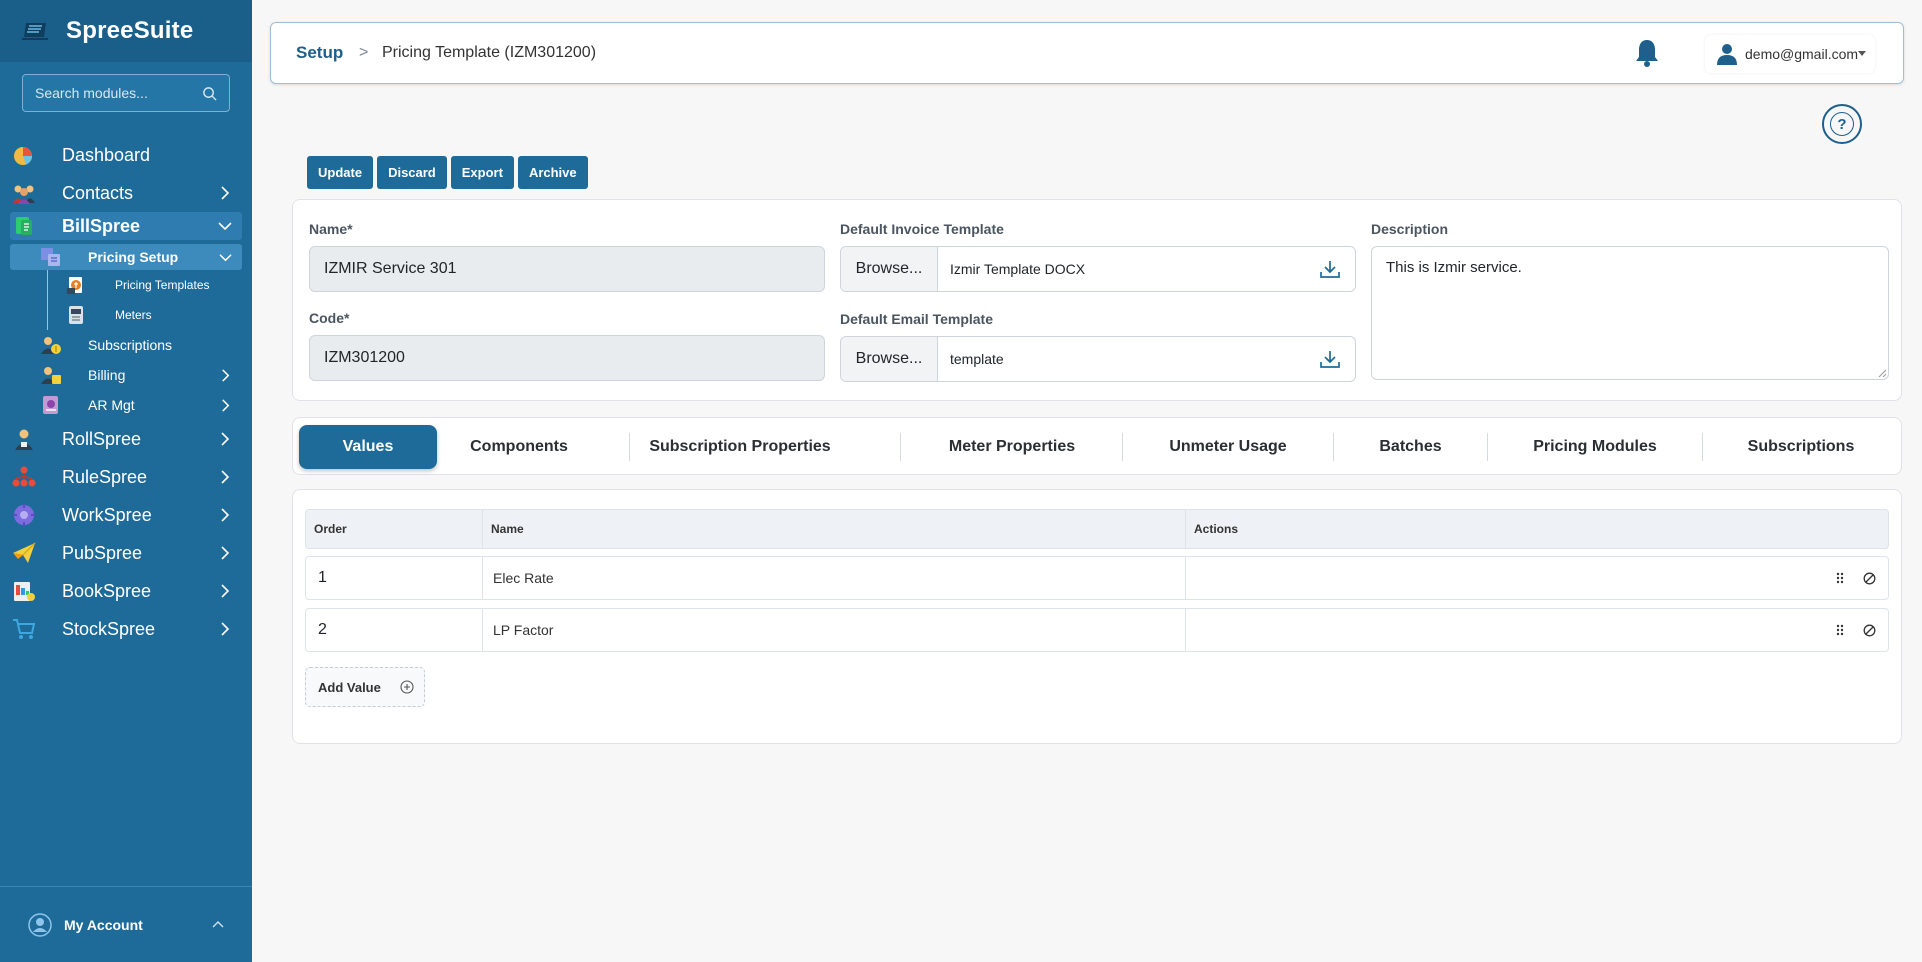 The height and width of the screenshot is (962, 1922). I want to click on chevron-down-icon, so click(225, 226).